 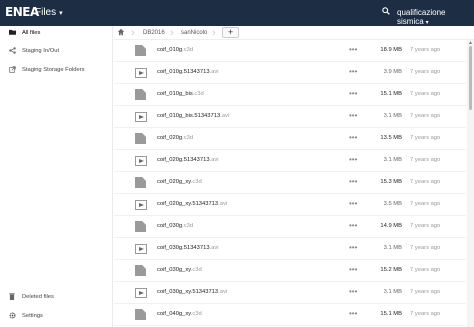 What do you see at coordinates (49, 12) in the screenshot?
I see `app-menu: Files ▾` at bounding box center [49, 12].